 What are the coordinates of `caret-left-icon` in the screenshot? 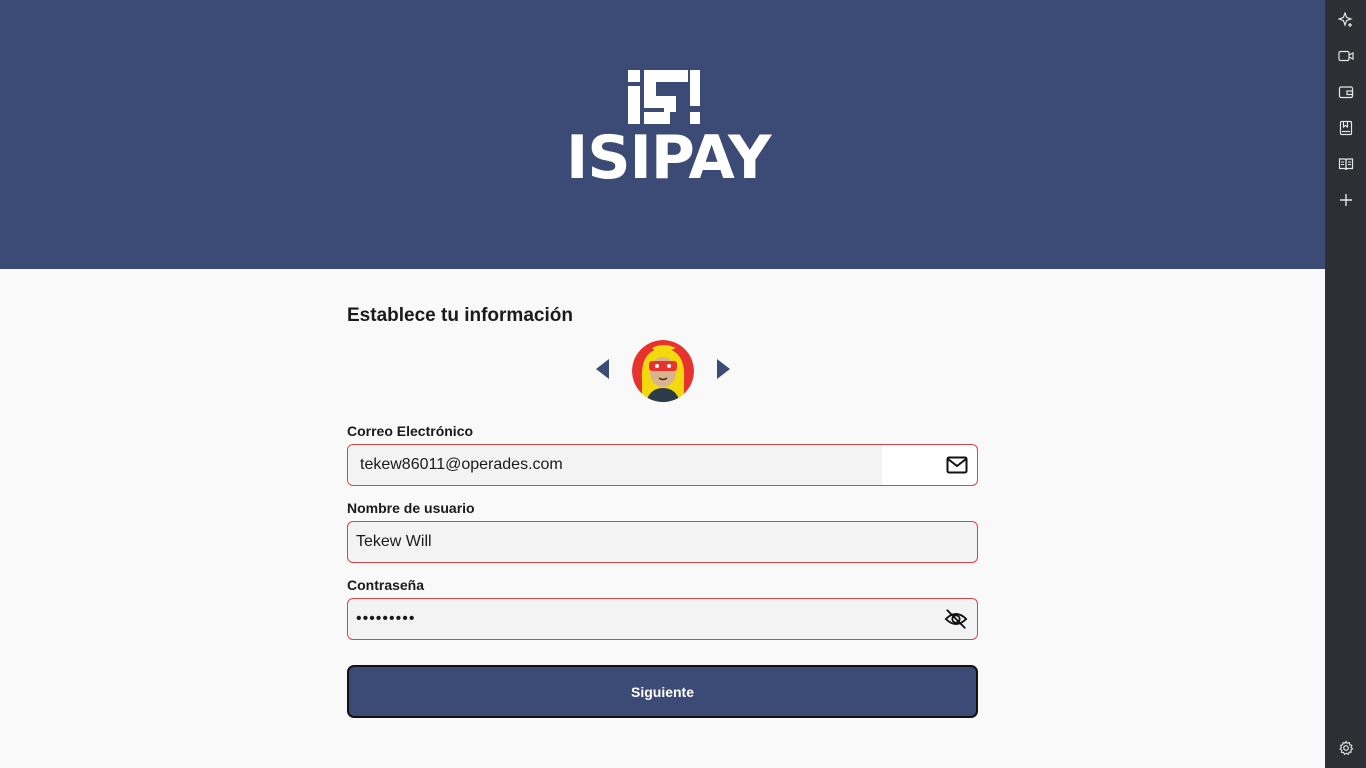 It's located at (602, 369).